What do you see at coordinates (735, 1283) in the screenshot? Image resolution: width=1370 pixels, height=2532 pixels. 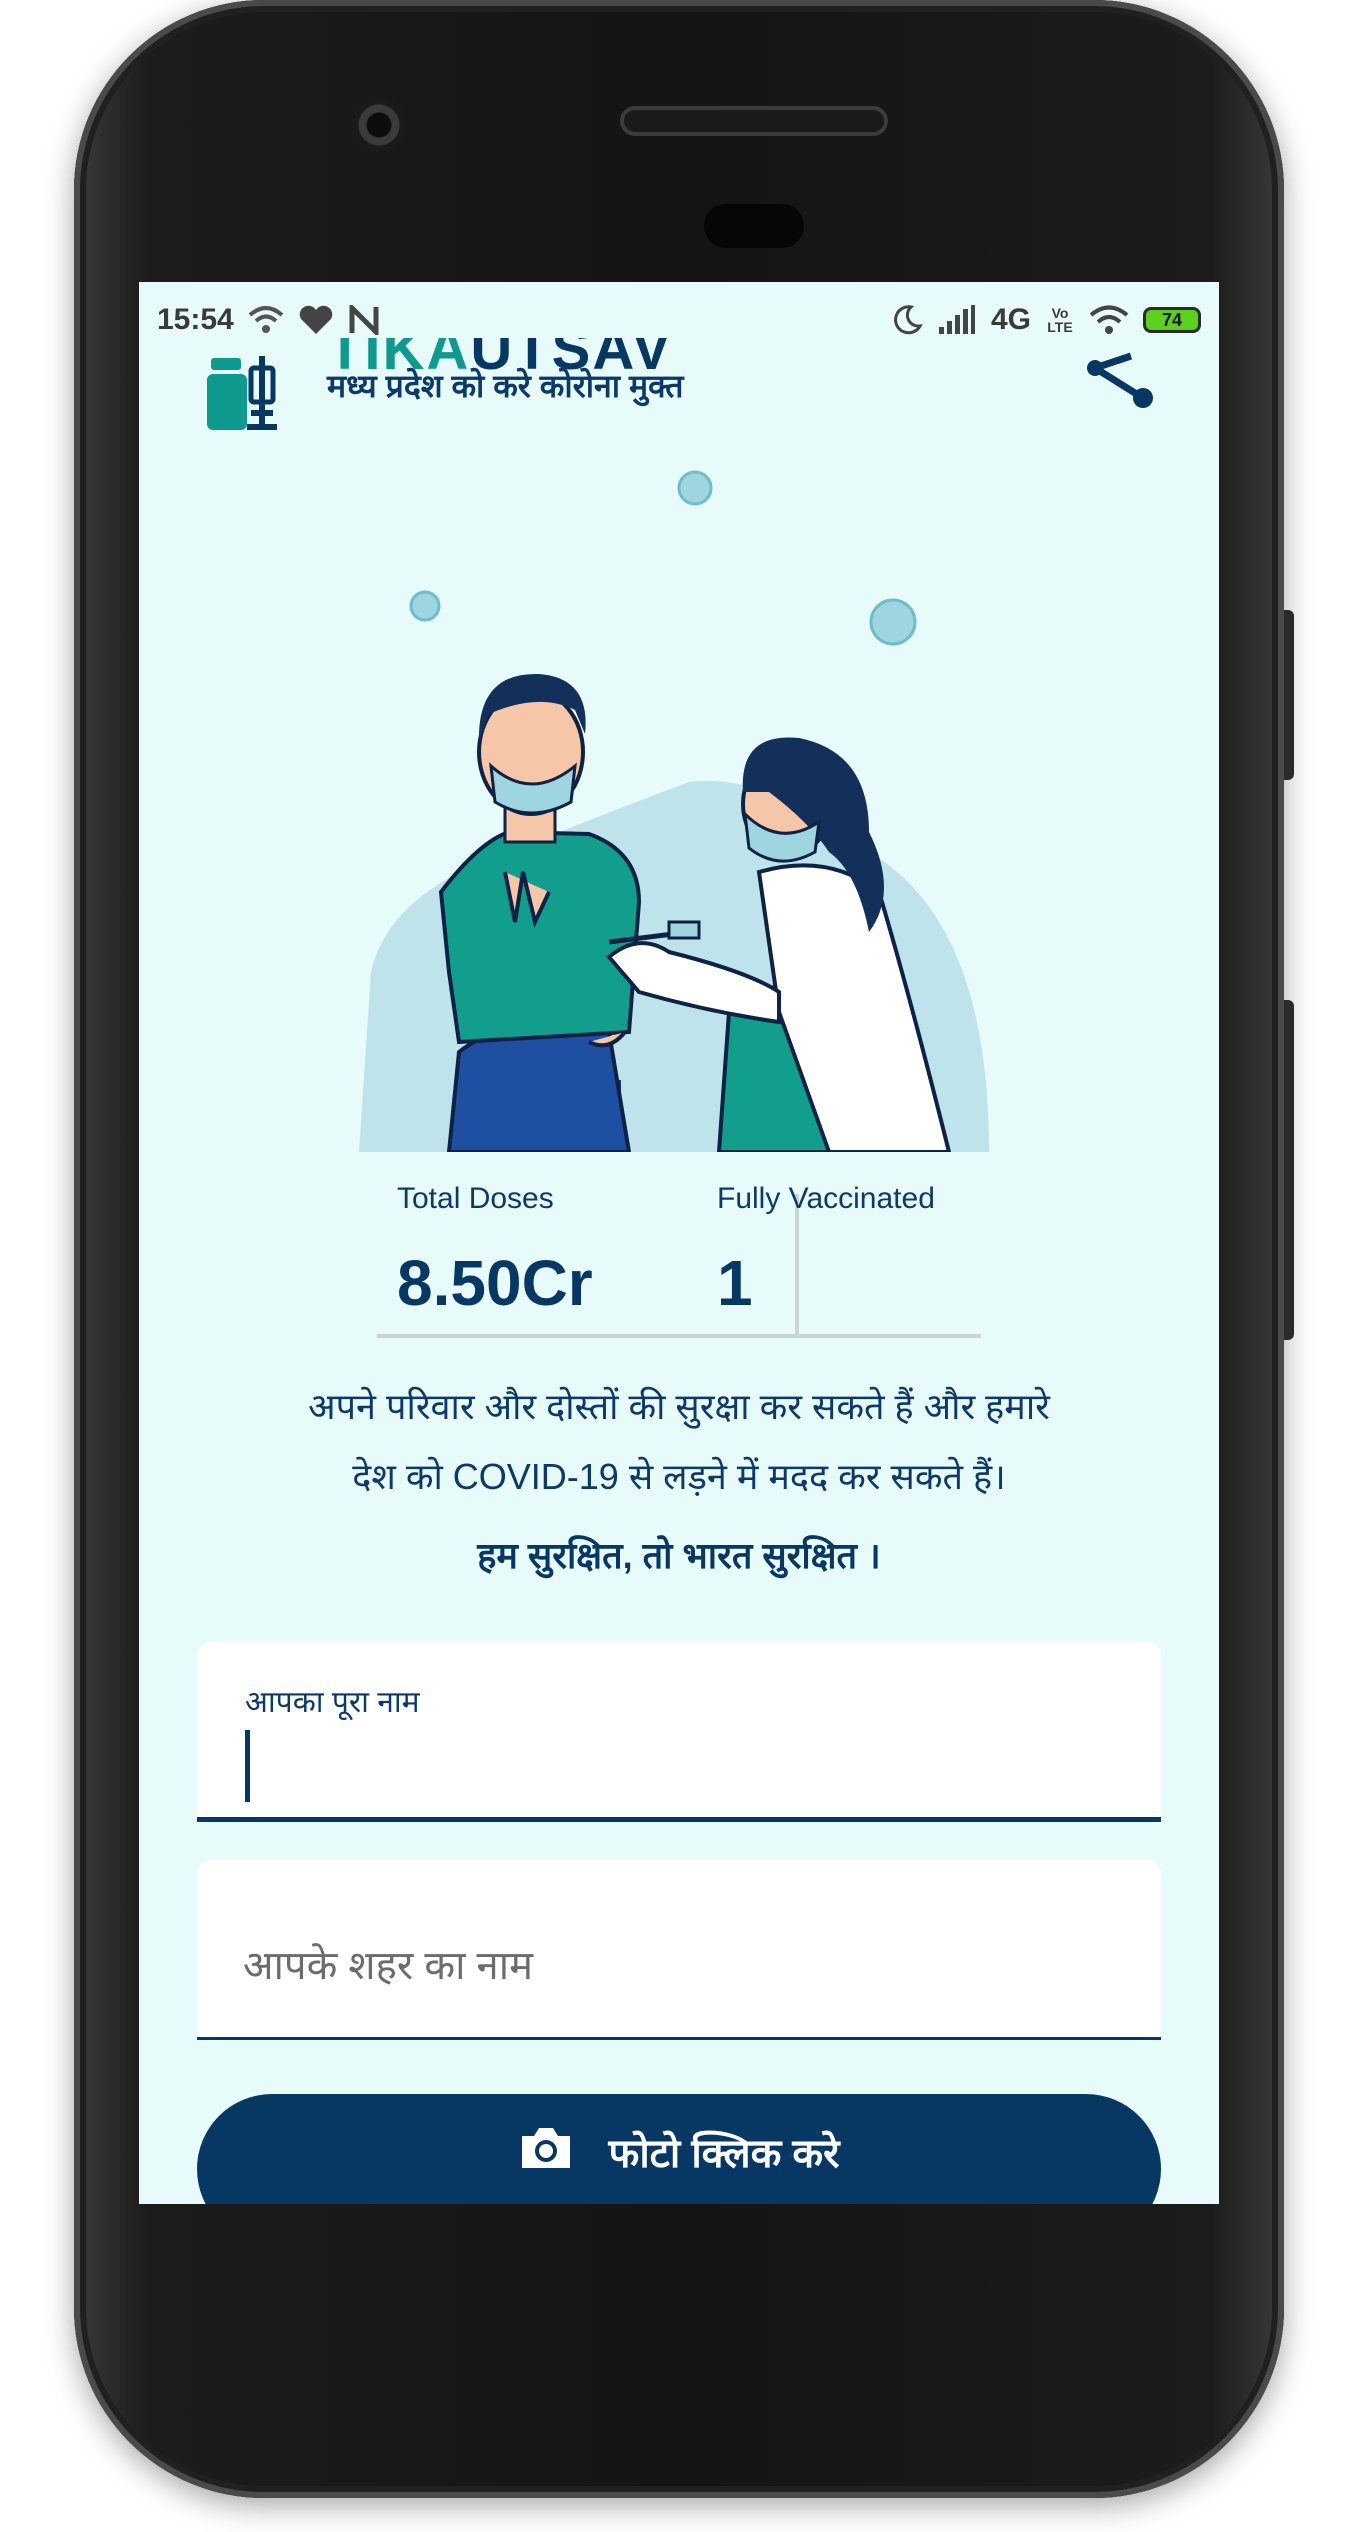 I see `fully-vaccinated-value: 1` at bounding box center [735, 1283].